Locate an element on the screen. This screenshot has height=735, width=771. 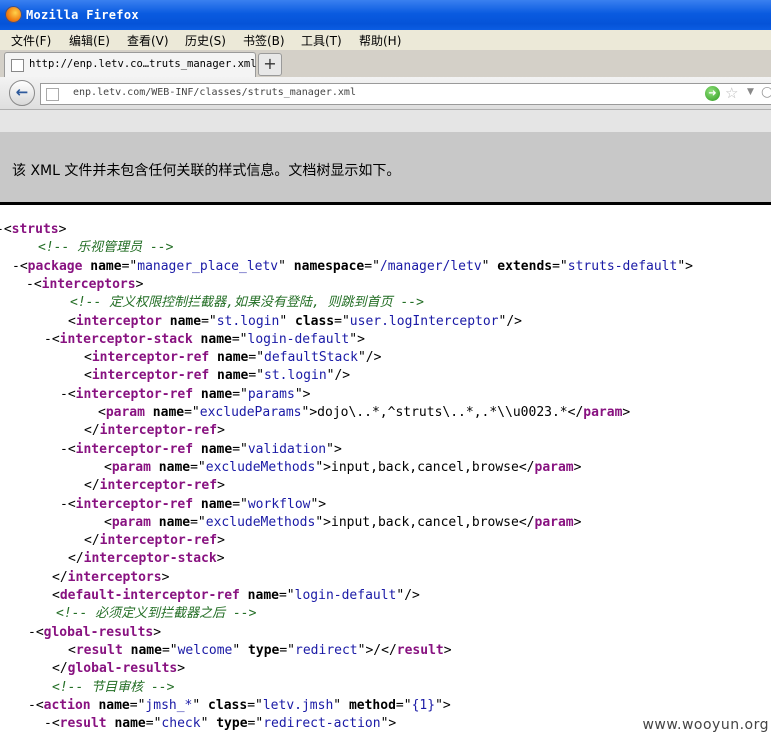
xml-line: -<interceptor-ref name="workflow"> is located at coordinates (193, 505).